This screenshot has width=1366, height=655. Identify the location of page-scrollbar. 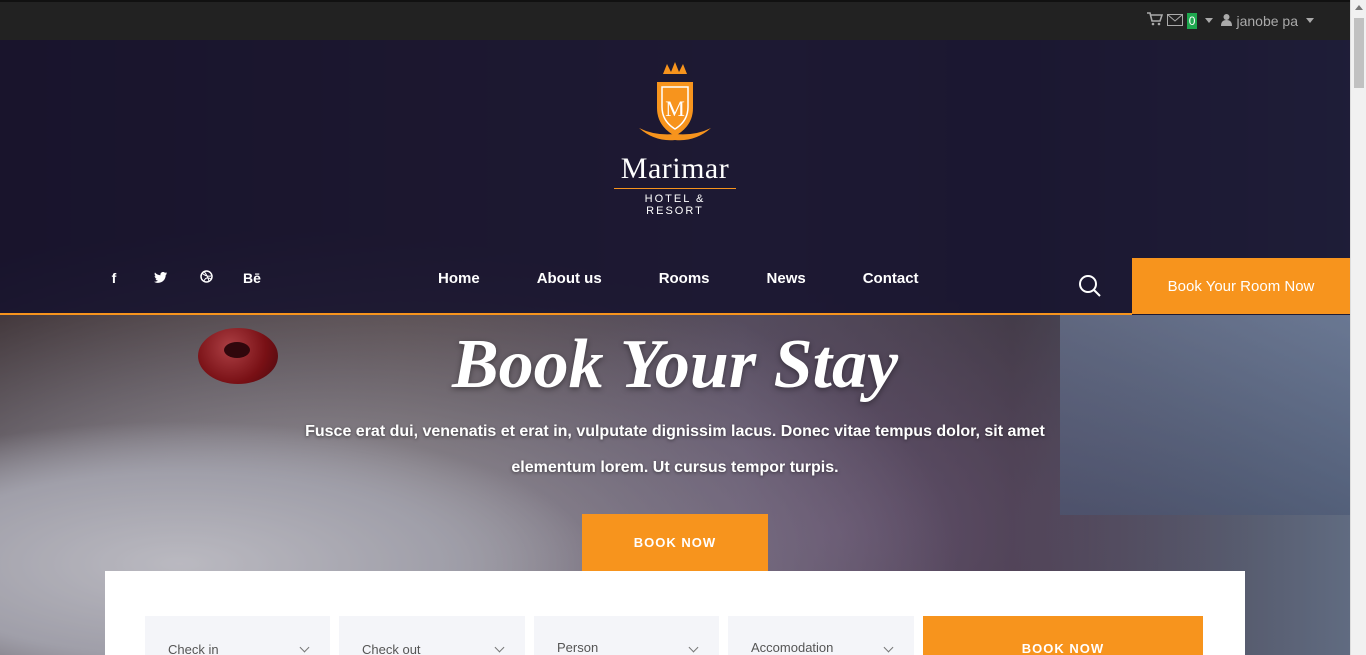
(1358, 327).